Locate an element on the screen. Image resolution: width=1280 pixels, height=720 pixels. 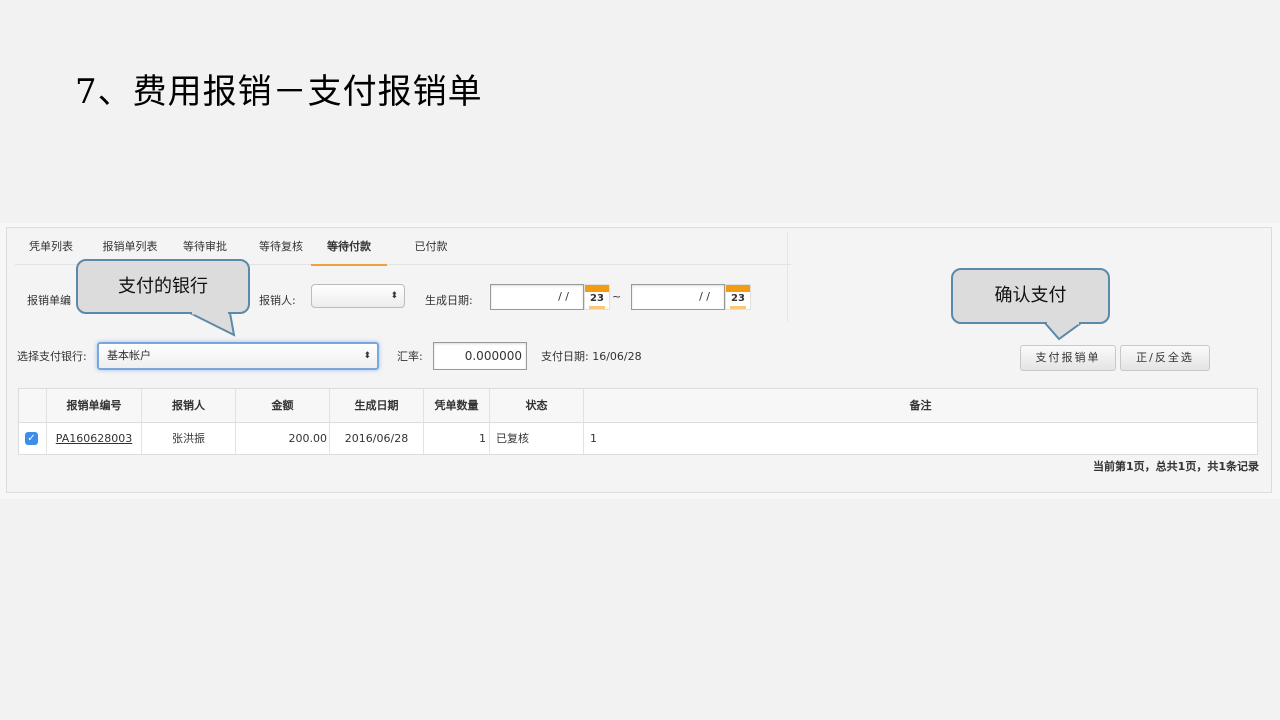
created-date-label: 生成日期: is located at coordinates (449, 300).